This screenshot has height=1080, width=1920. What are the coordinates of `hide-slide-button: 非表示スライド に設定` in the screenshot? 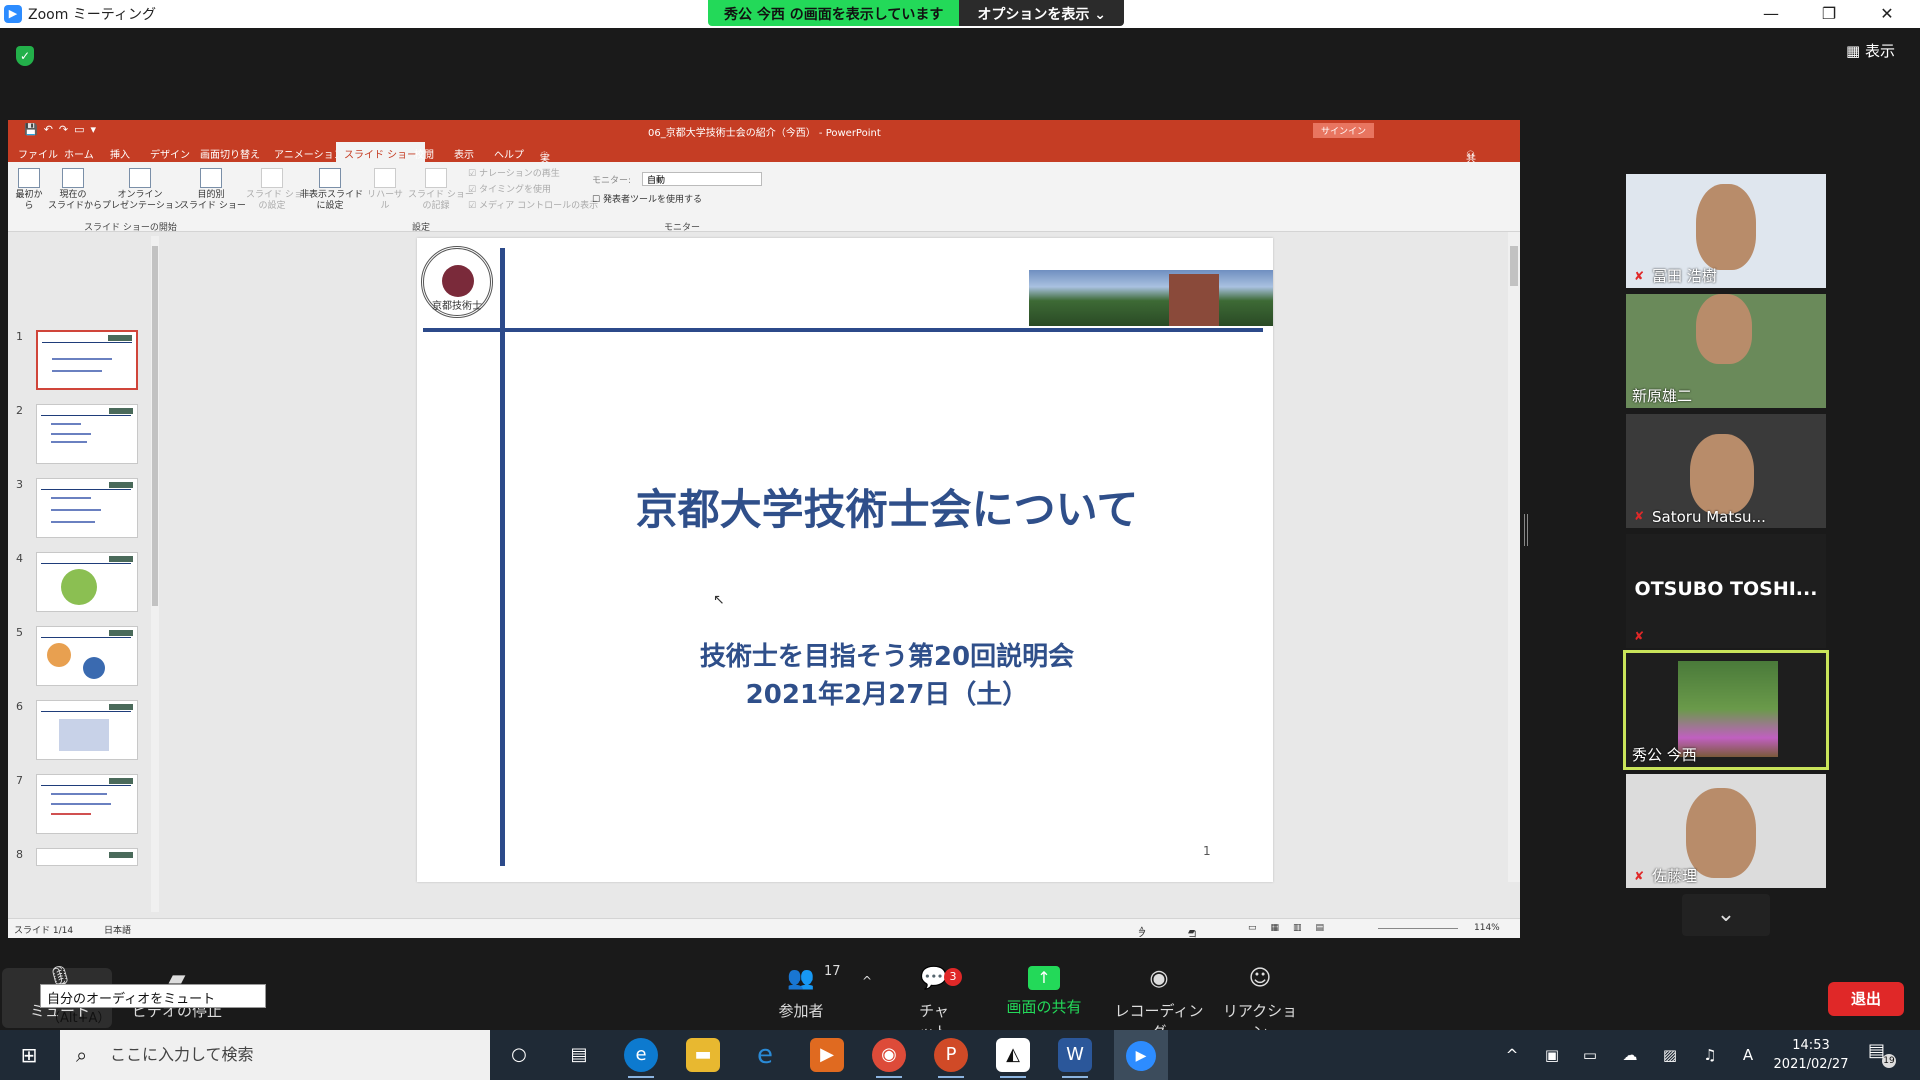 It's located at (331, 190).